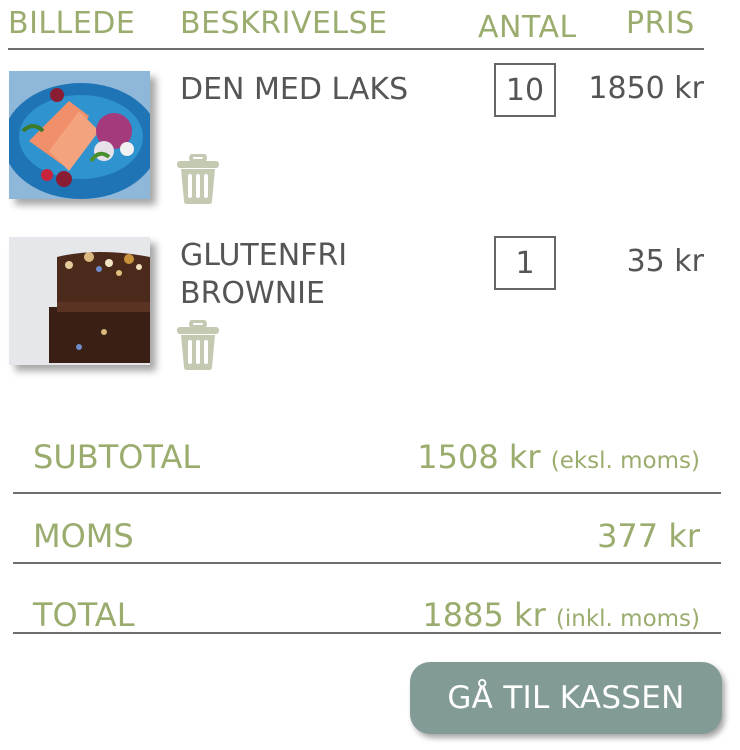 The width and height of the screenshot is (740, 750). I want to click on subtotal-value: 1508 kr (eksl. moms), so click(558, 457).